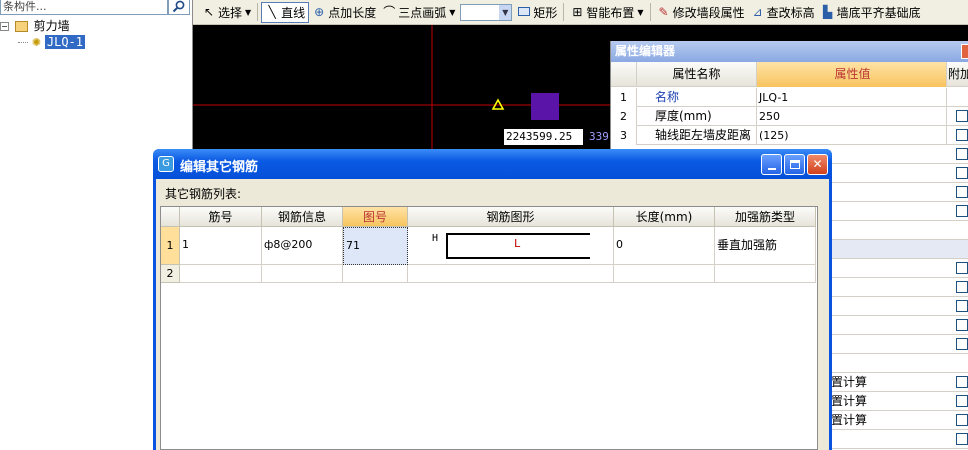 The image size is (968, 450). Describe the element at coordinates (221, 217) in the screenshot. I see `col-header-bar-no: 筋号` at that location.